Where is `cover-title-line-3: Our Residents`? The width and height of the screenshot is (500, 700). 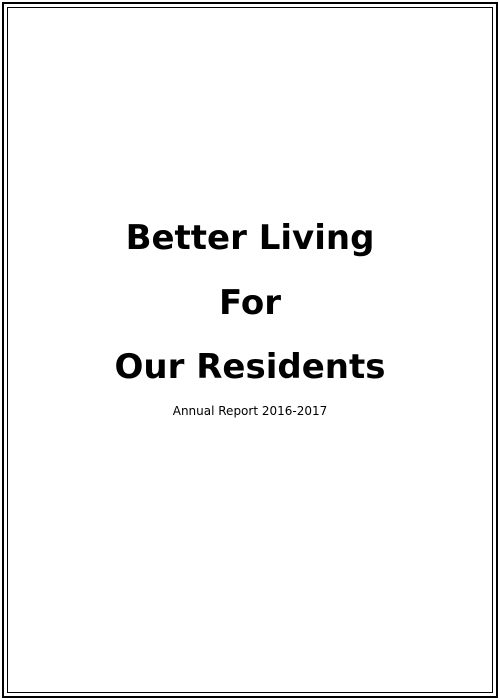
cover-title-line-3: Our Residents is located at coordinates (250, 367).